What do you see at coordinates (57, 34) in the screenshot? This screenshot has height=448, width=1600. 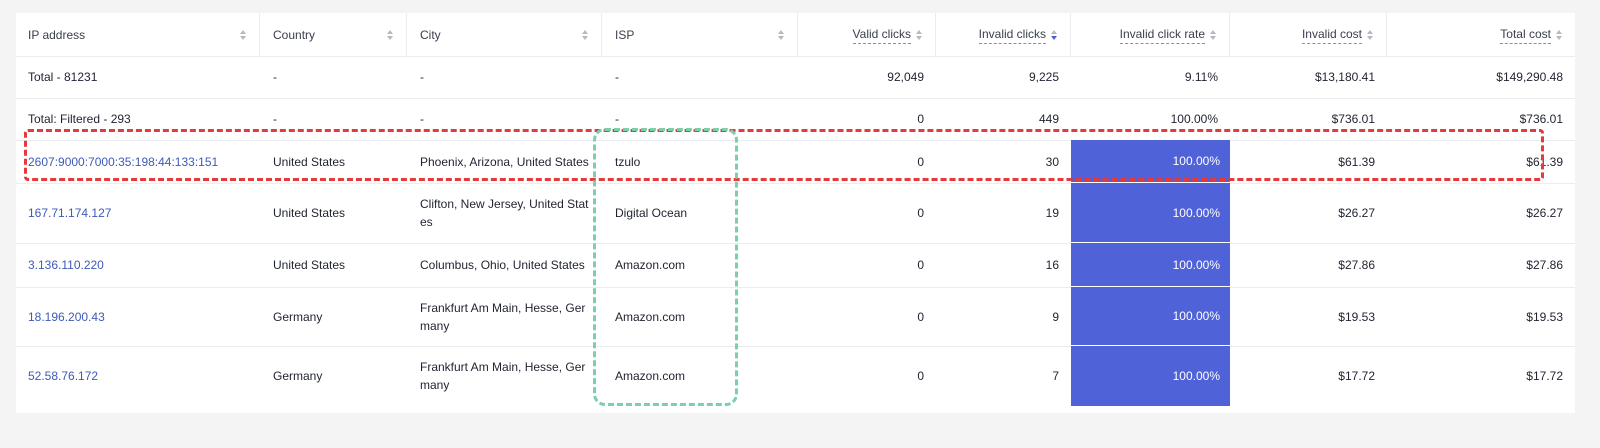 I see `header-ip-label: IP address` at bounding box center [57, 34].